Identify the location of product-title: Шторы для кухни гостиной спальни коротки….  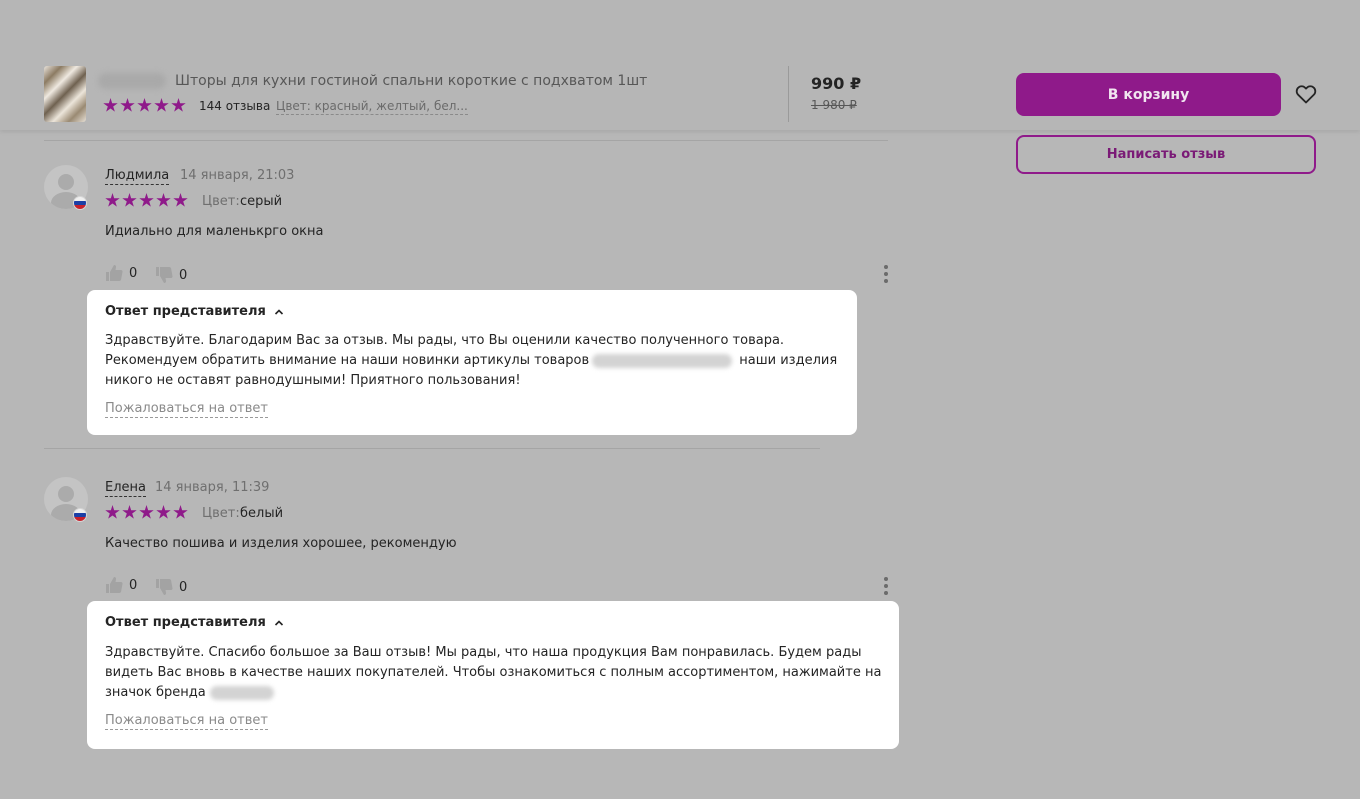
(411, 81).